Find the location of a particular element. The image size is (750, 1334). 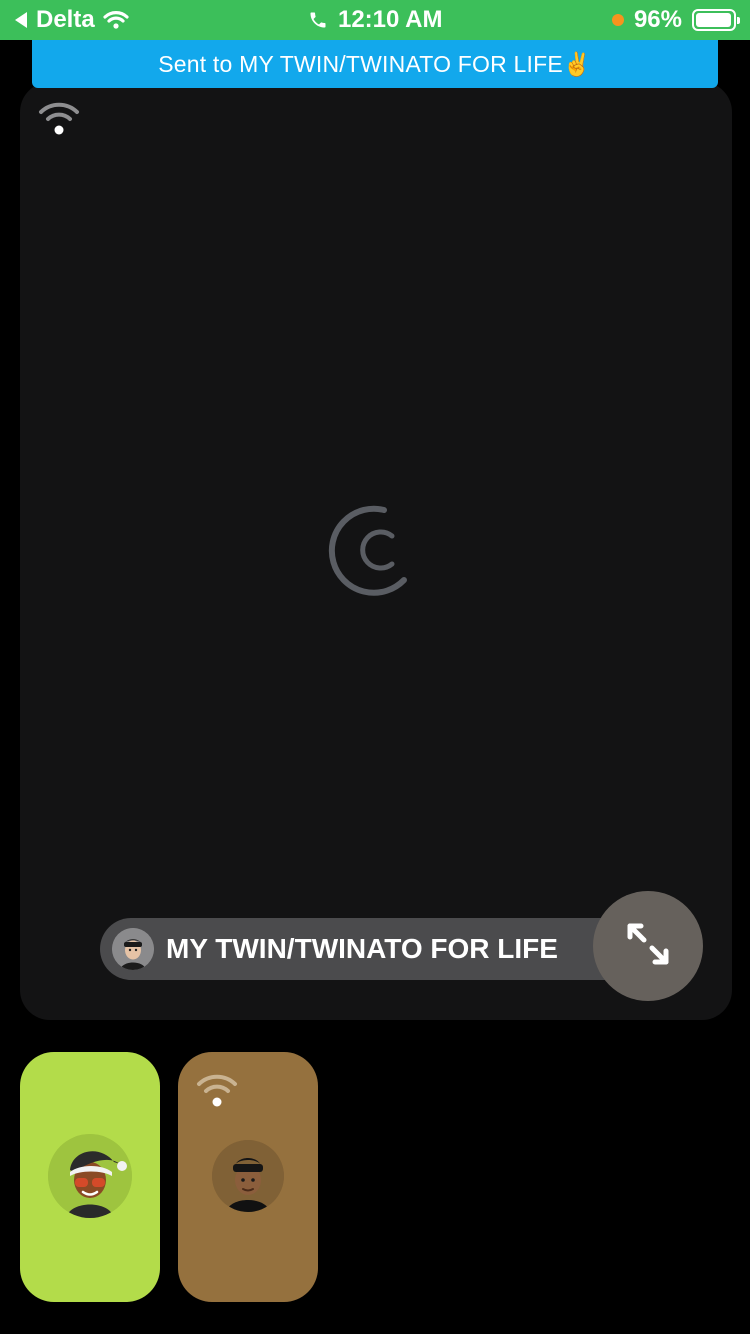

participant-name-pill: MY TWIN/TWINATO FOR LIFE is located at coordinates (386, 949).